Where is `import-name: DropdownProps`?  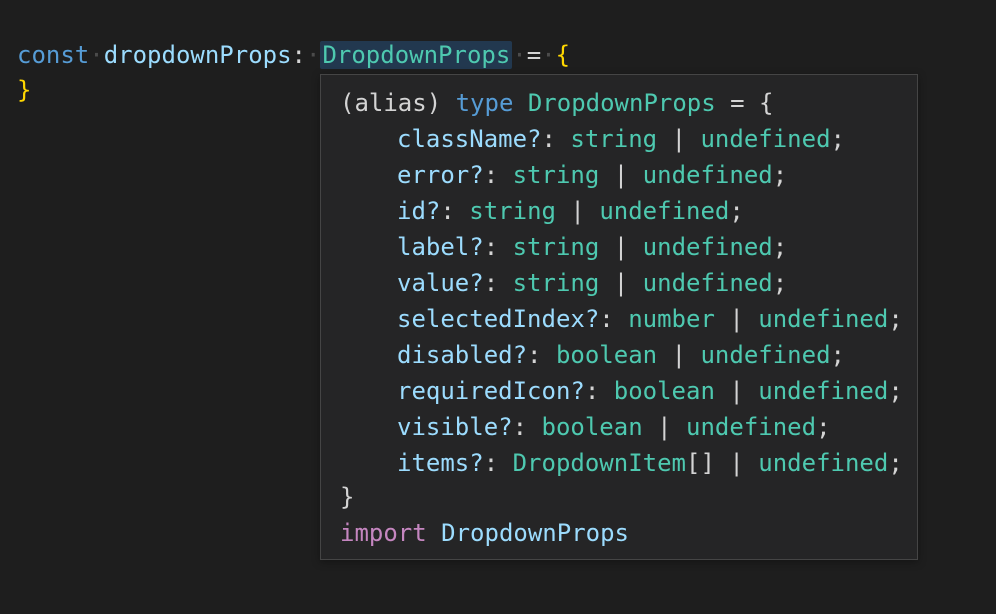 import-name: DropdownProps is located at coordinates (535, 533).